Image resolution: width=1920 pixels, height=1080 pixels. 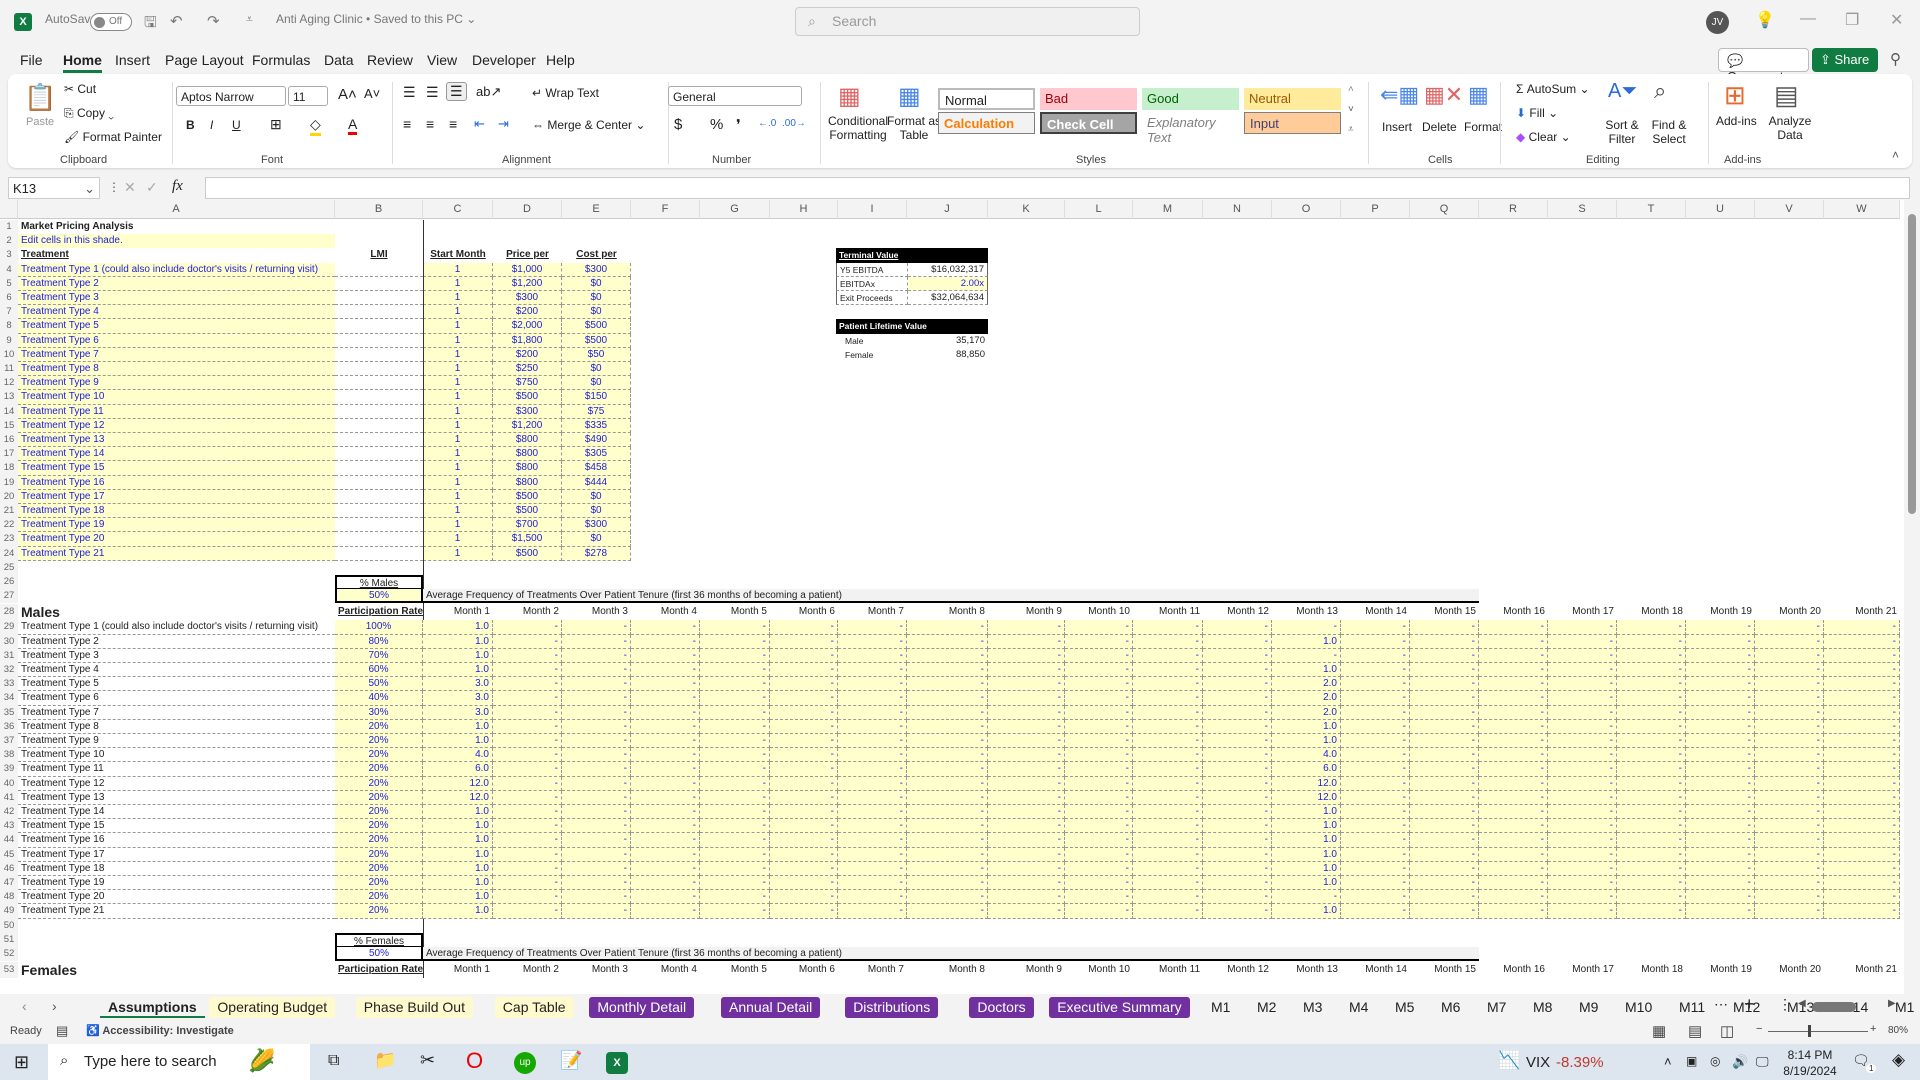 I want to click on windows-start-icon: ⊞, so click(x=21, y=1062).